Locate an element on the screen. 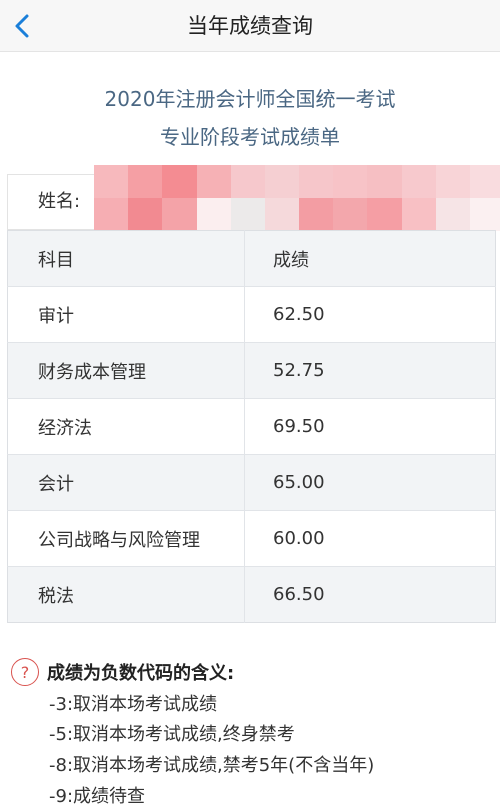 The height and width of the screenshot is (811, 500). table-row: 经济法 69.50 is located at coordinates (251, 426).